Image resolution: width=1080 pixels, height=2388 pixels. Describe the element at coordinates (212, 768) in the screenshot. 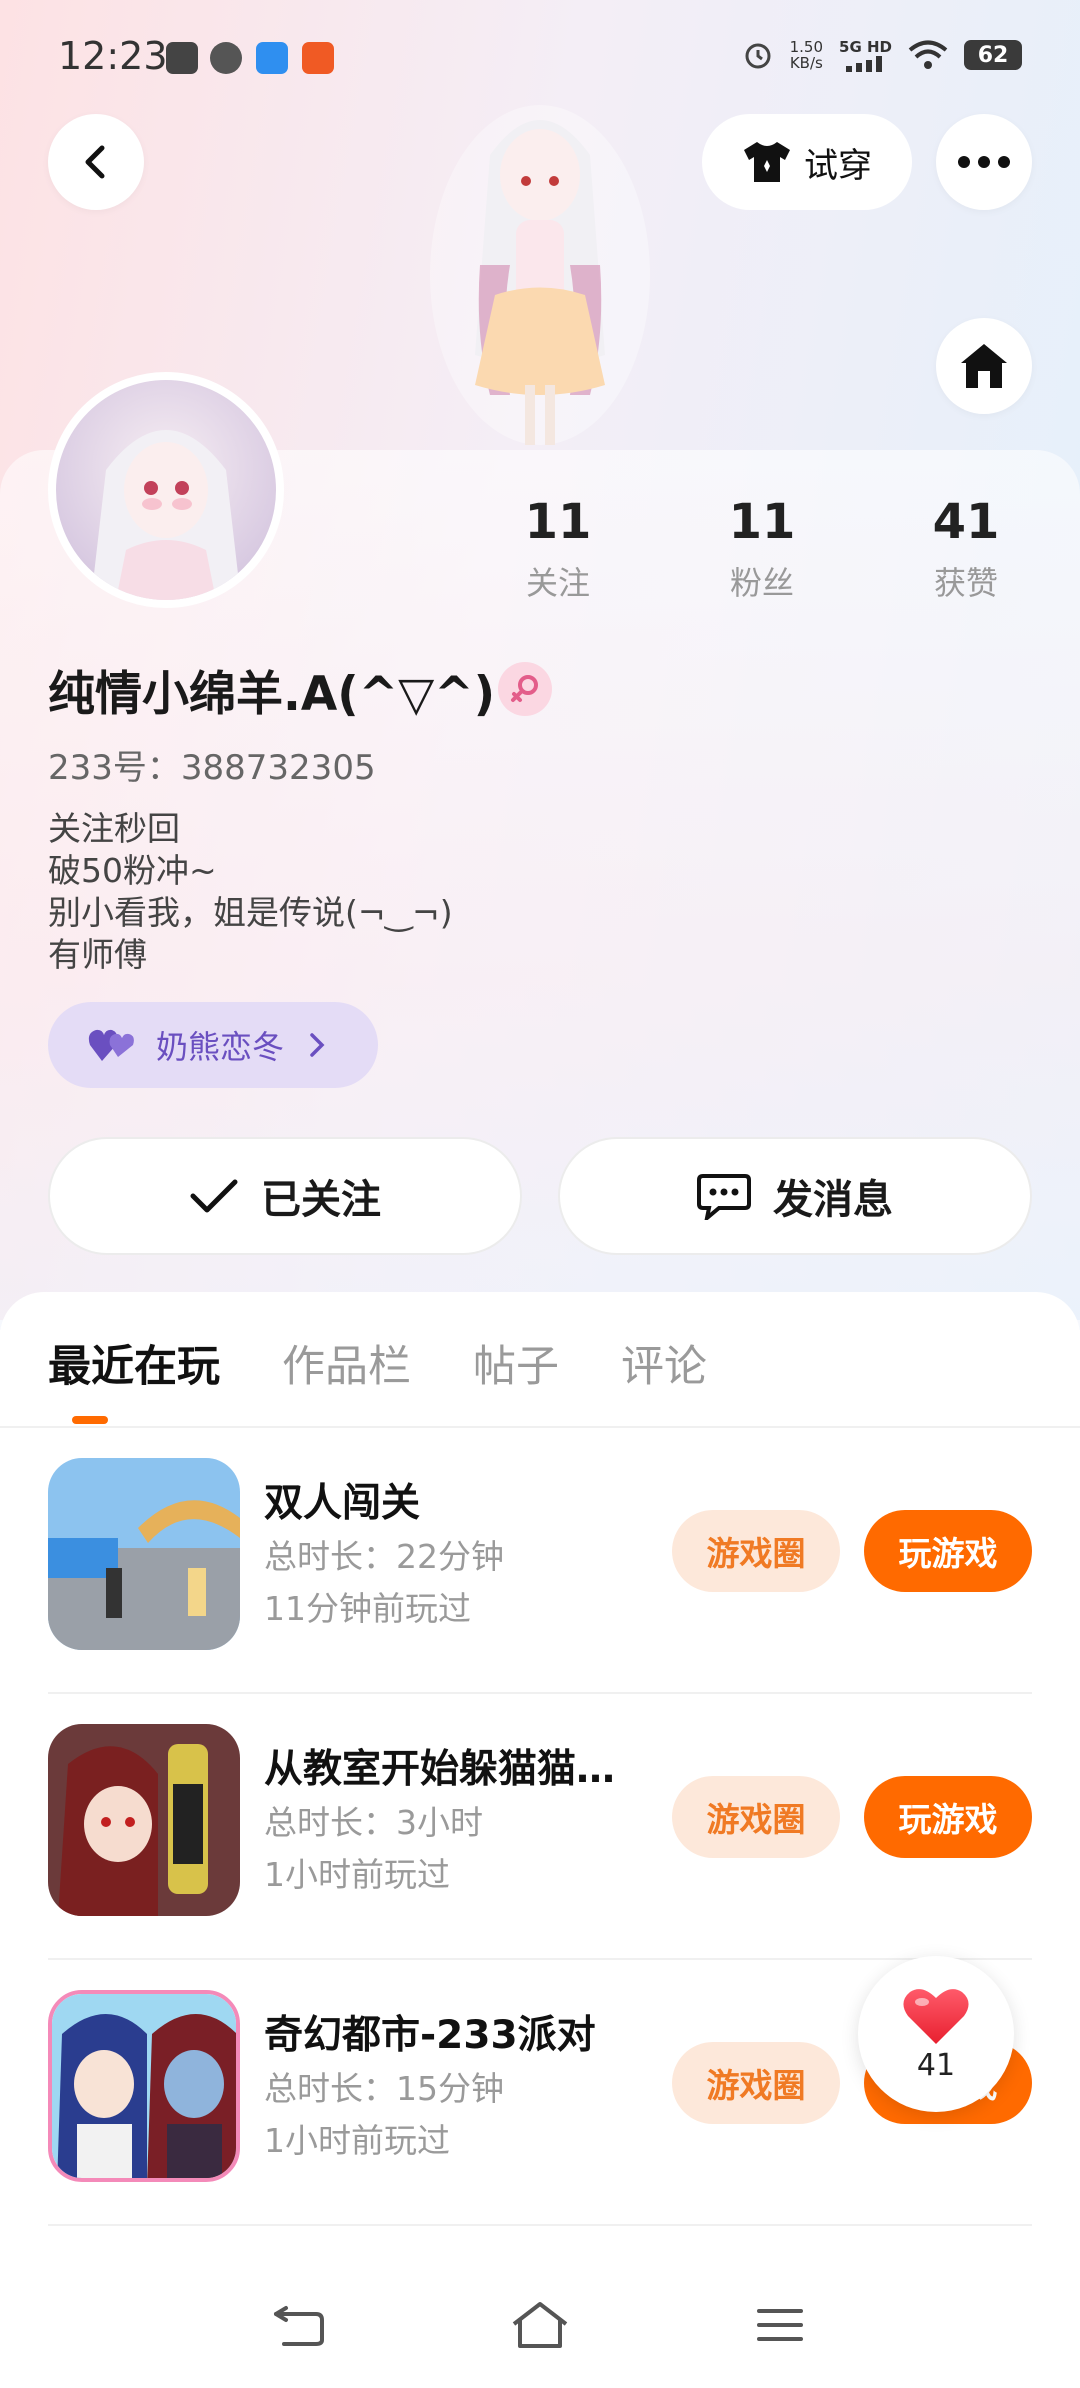

I see `user-id: 233号：388732305` at that location.